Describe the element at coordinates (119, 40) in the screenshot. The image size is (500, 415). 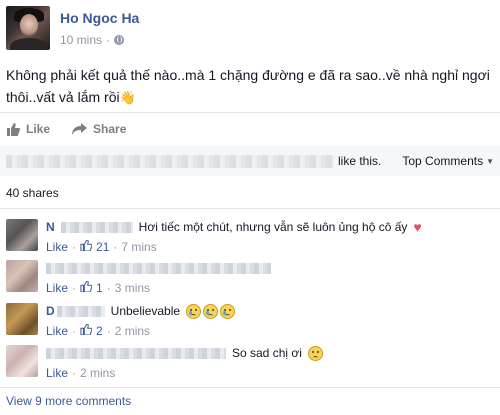
I see `globe-icon` at that location.